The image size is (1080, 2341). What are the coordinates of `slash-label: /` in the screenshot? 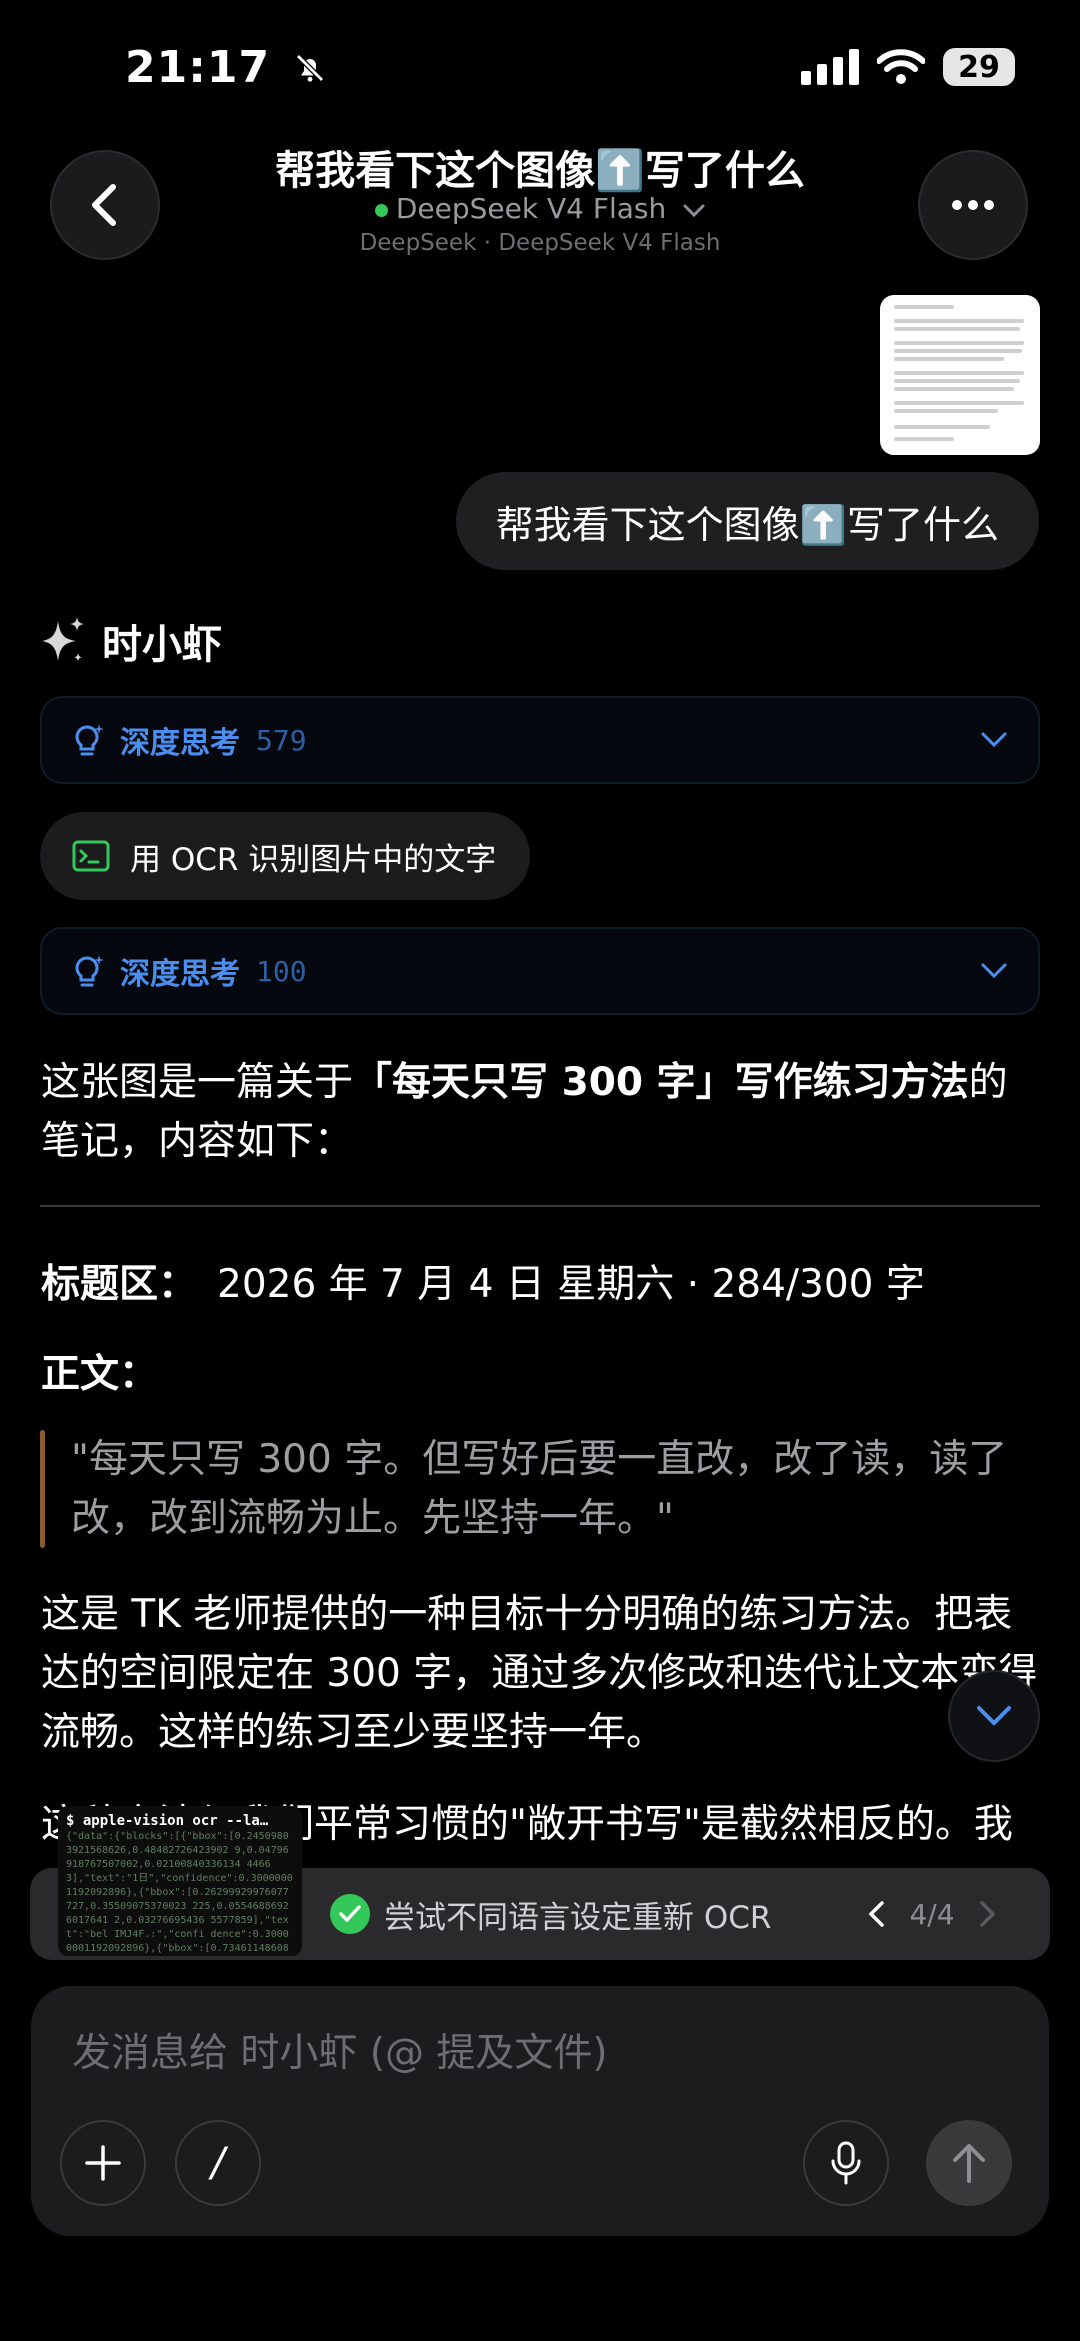 It's located at (218, 2163).